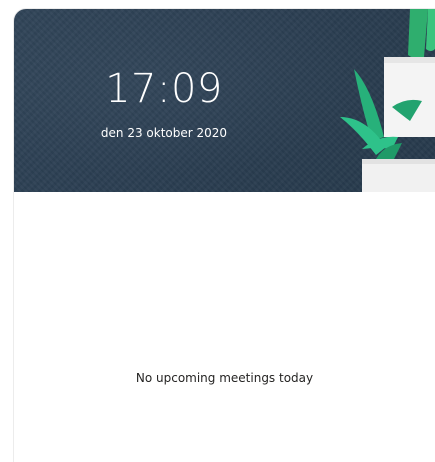  Describe the element at coordinates (164, 133) in the screenshot. I see `current-date: den 23 oktober 2020` at that location.